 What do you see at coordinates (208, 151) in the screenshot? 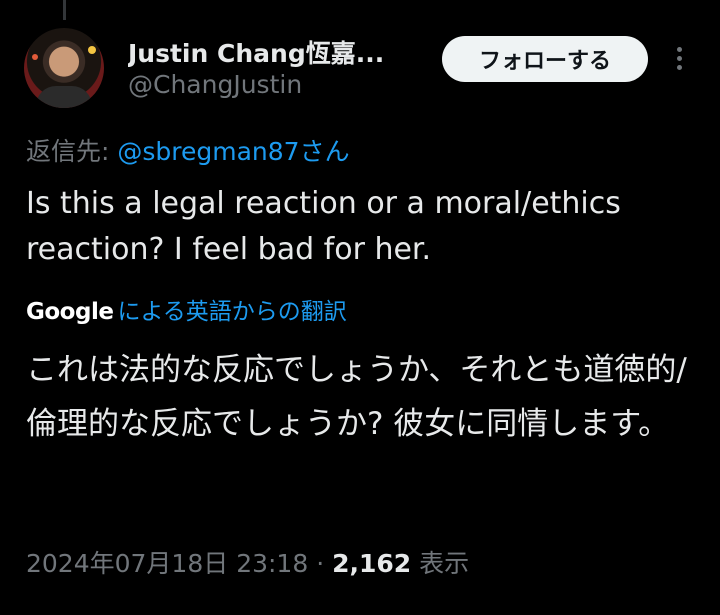
I see `reply-mention-link: @sbregman87` at bounding box center [208, 151].